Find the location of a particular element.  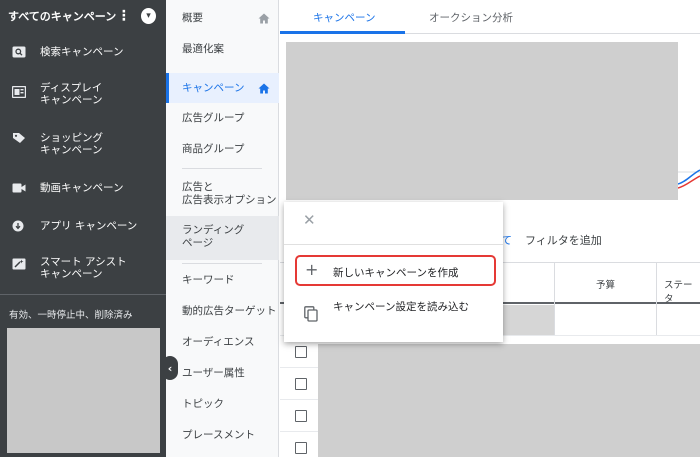

create-campaign-menu: ✕ + 新しいキャンペーンを作成 キャンペーン設定を読み込む is located at coordinates (393, 272).